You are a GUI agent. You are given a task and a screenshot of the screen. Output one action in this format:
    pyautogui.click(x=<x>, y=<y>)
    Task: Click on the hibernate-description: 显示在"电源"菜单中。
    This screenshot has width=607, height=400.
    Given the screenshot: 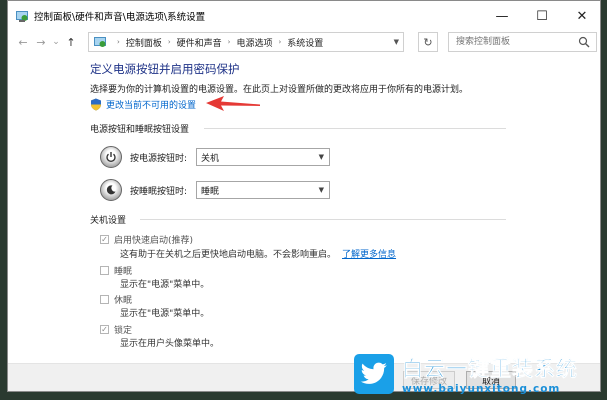 What is the action you would take?
    pyautogui.click(x=165, y=314)
    